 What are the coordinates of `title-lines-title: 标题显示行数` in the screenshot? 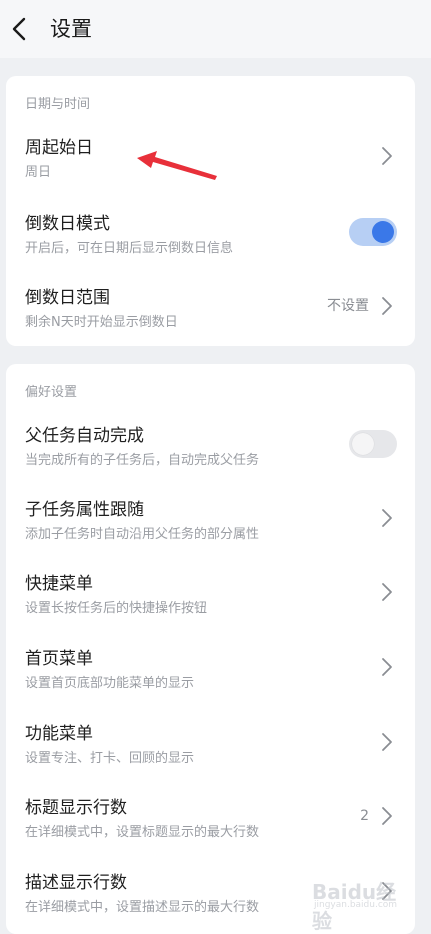 It's located at (76, 808).